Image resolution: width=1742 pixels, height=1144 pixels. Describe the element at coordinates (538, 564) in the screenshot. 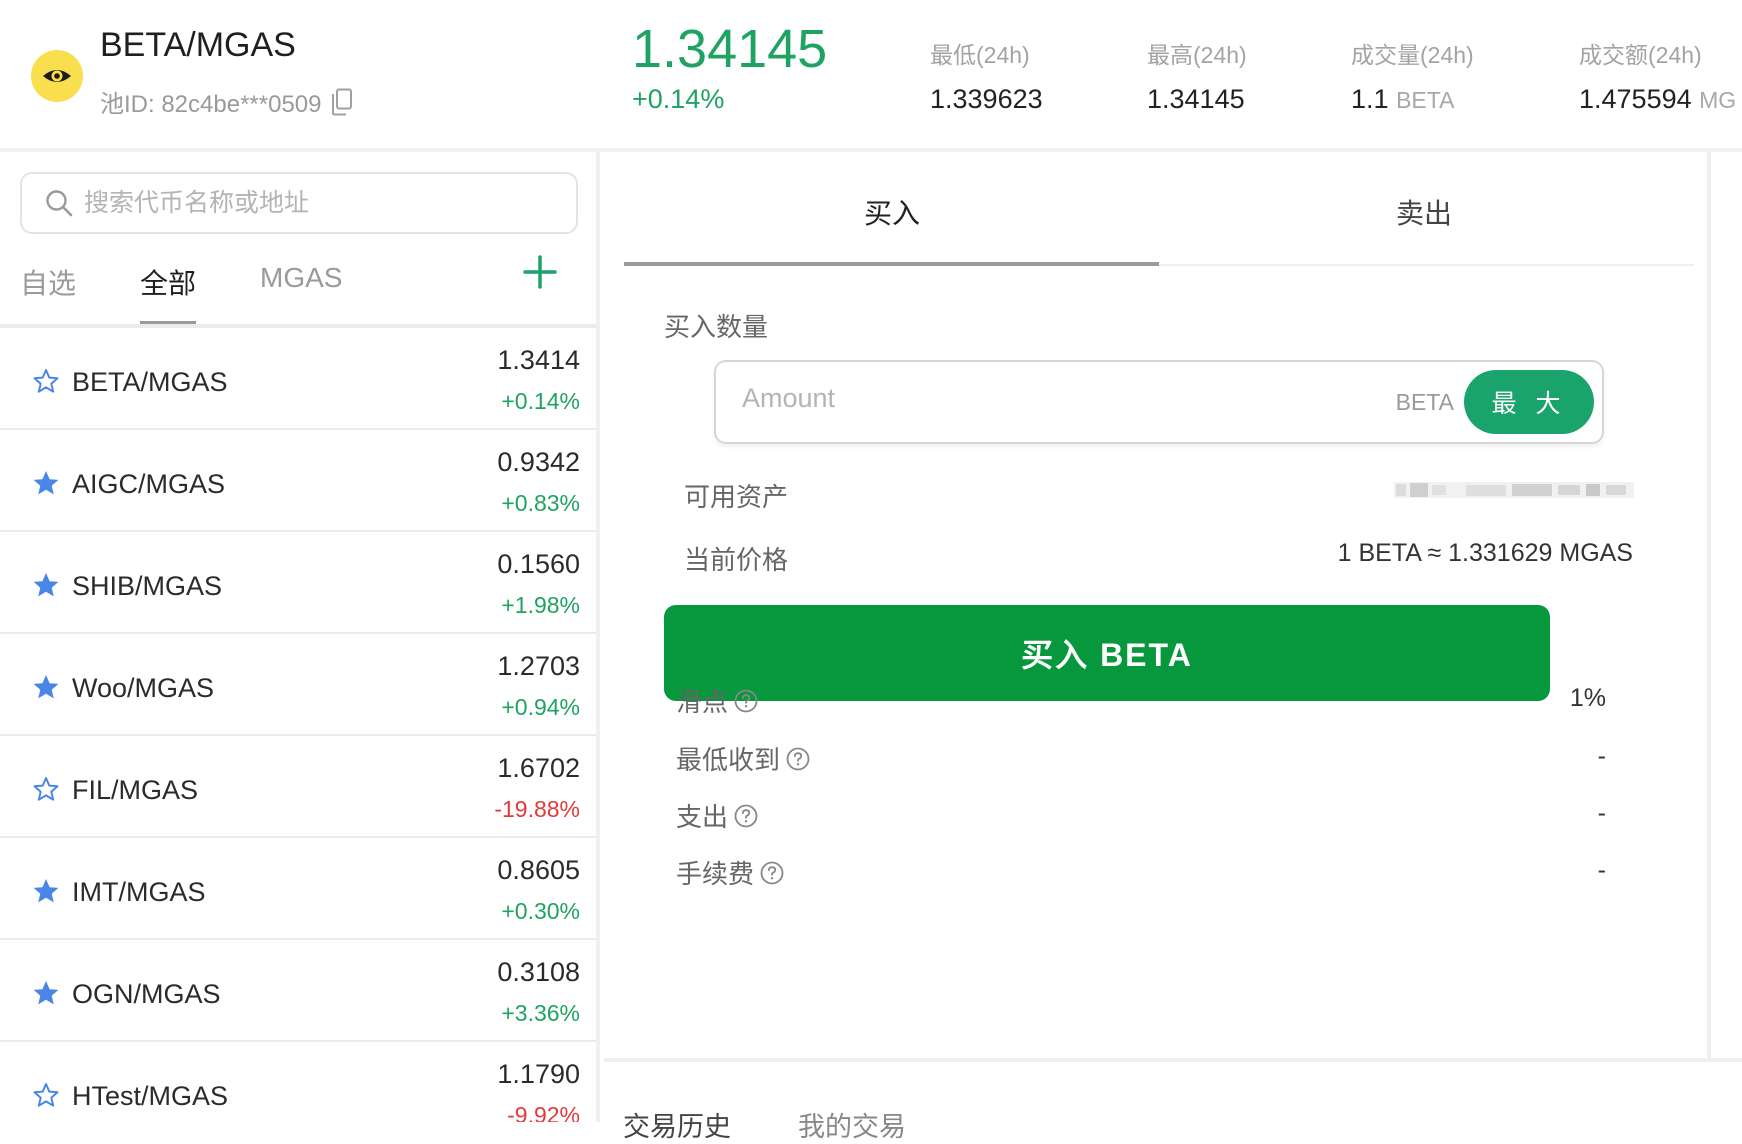

I see `market-price: 0.1560` at that location.